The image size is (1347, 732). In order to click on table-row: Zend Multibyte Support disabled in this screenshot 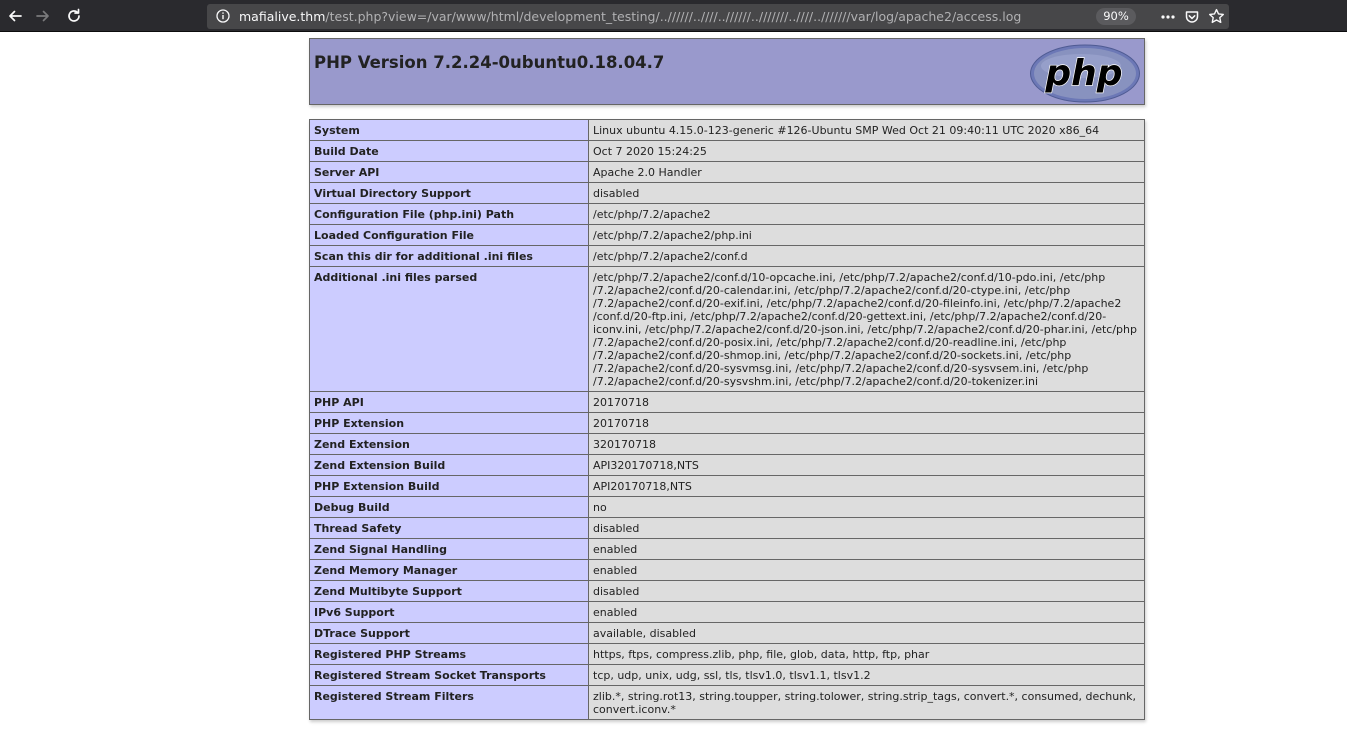, I will do `click(727, 591)`.